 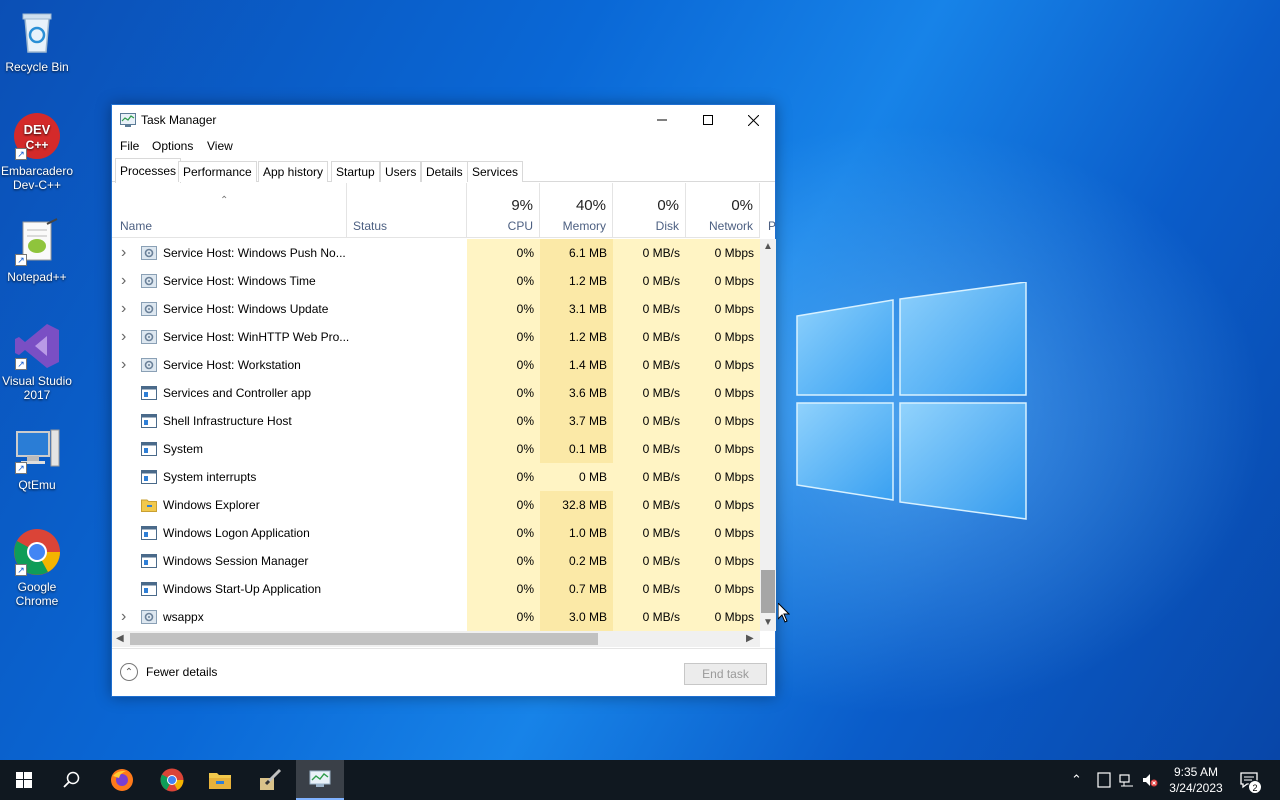 I want to click on process-row: System 0% 0.1 MB 0 MB/s 0 Mbps, so click(x=436, y=449).